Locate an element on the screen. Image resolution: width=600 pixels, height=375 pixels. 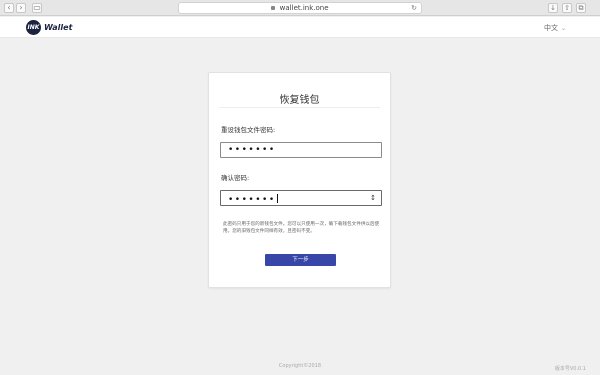
reset-password-value: ••••••• is located at coordinates (252, 150).